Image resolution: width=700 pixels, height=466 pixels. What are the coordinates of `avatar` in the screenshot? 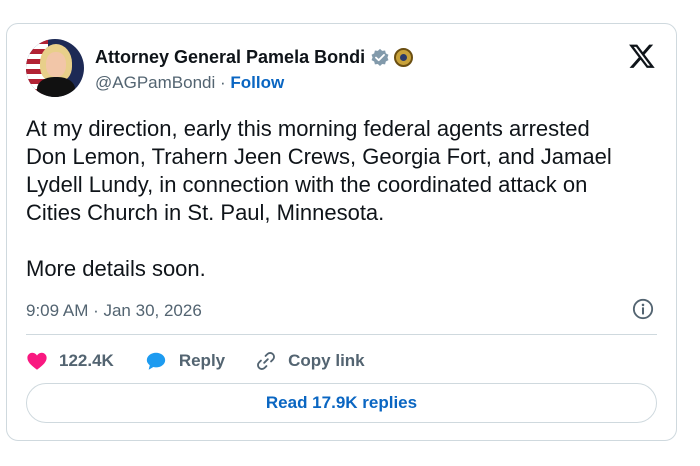 It's located at (55, 68).